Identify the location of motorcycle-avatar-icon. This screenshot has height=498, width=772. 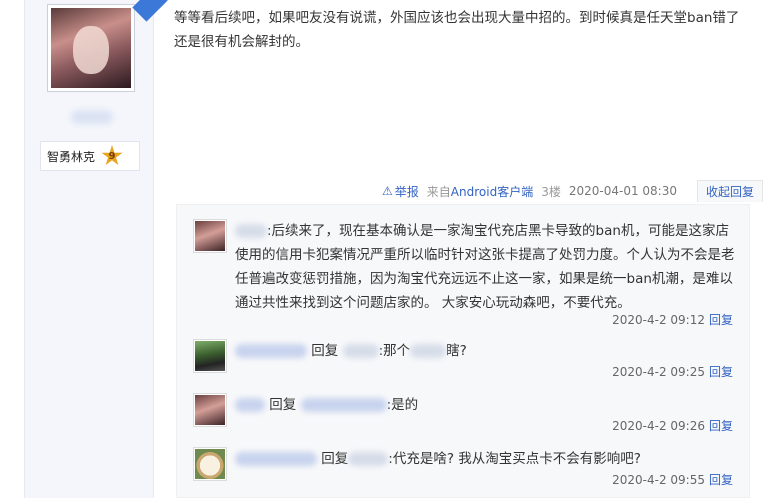
(210, 356).